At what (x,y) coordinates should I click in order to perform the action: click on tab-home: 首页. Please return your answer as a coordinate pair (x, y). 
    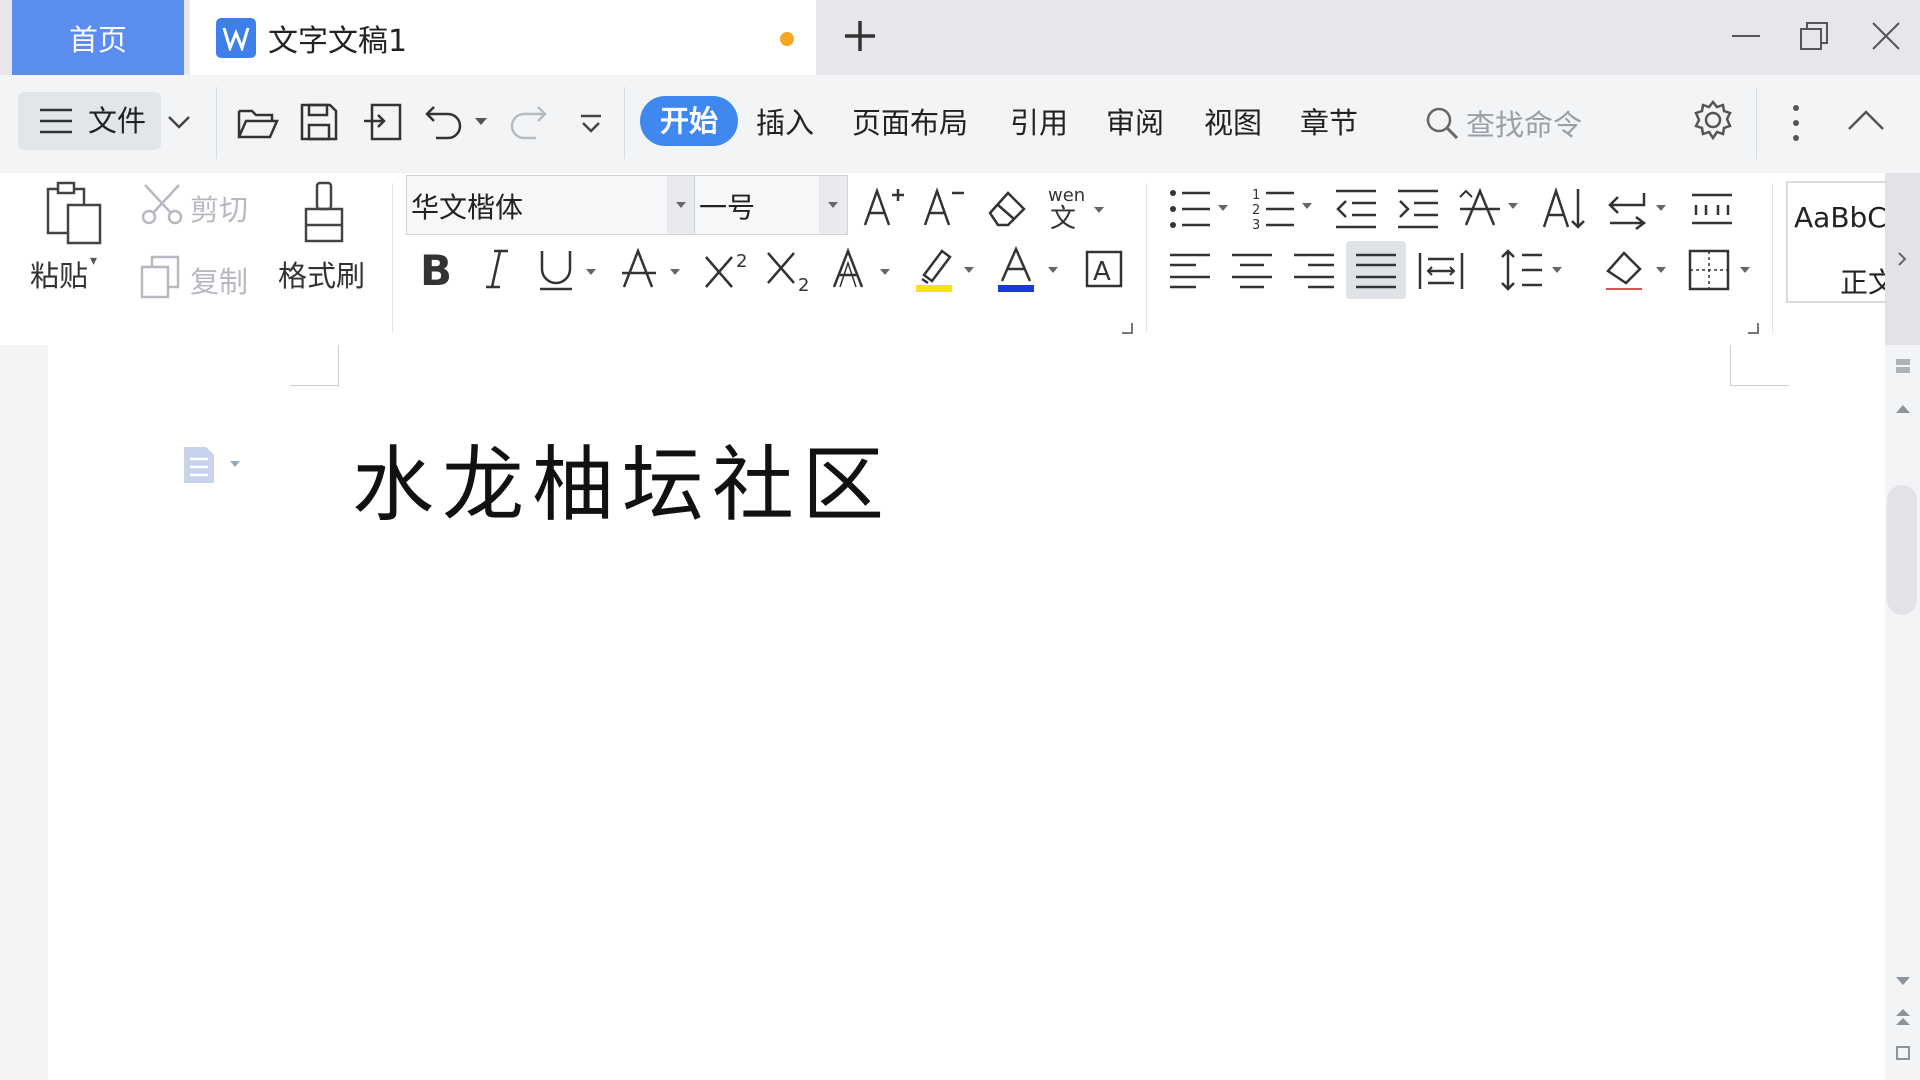
    Looking at the image, I should click on (98, 37).